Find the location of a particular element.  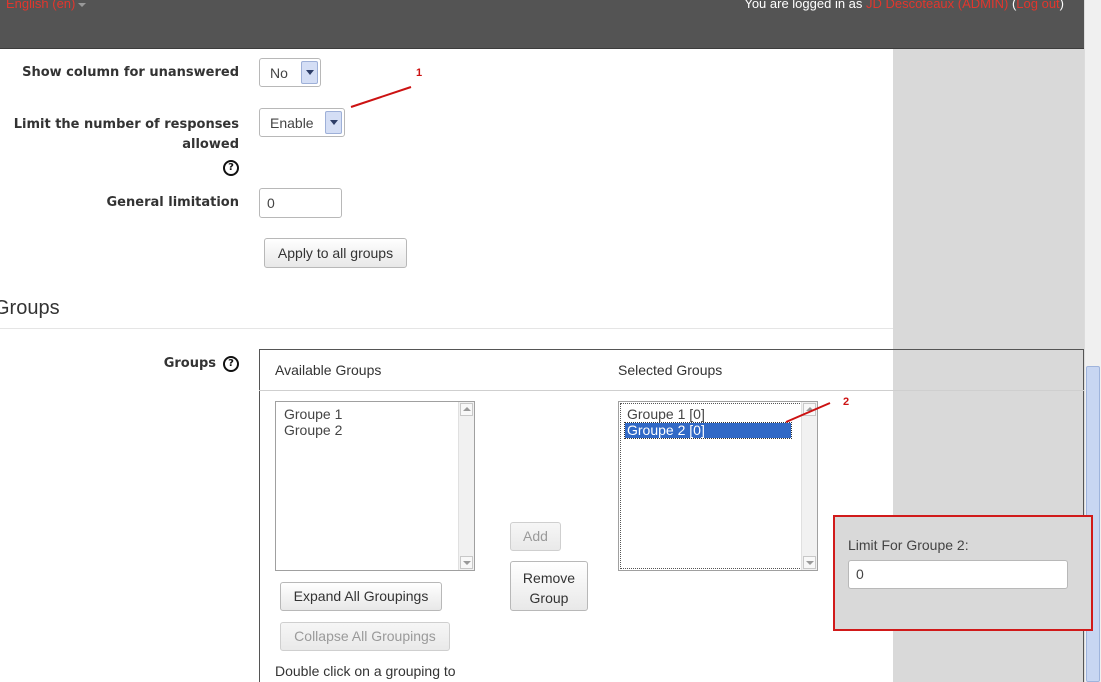

remove-group-button: Remove Group is located at coordinates (549, 586).